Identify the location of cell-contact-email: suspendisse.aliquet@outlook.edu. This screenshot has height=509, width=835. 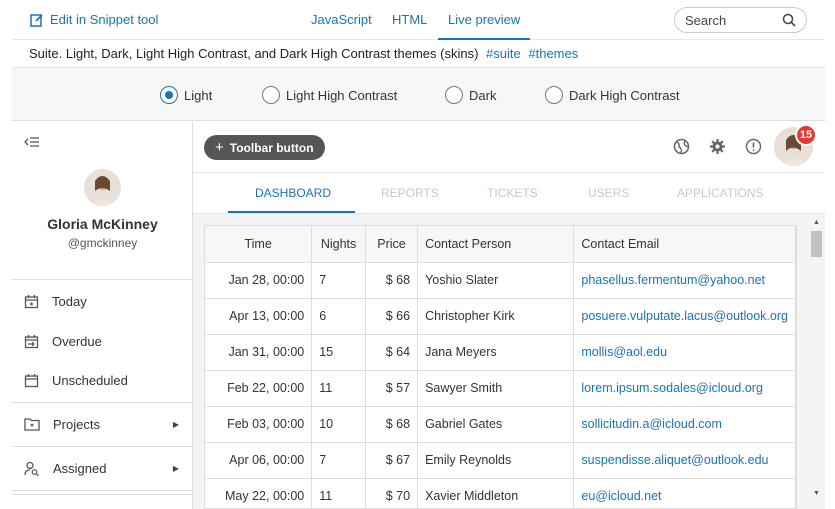
(684, 460).